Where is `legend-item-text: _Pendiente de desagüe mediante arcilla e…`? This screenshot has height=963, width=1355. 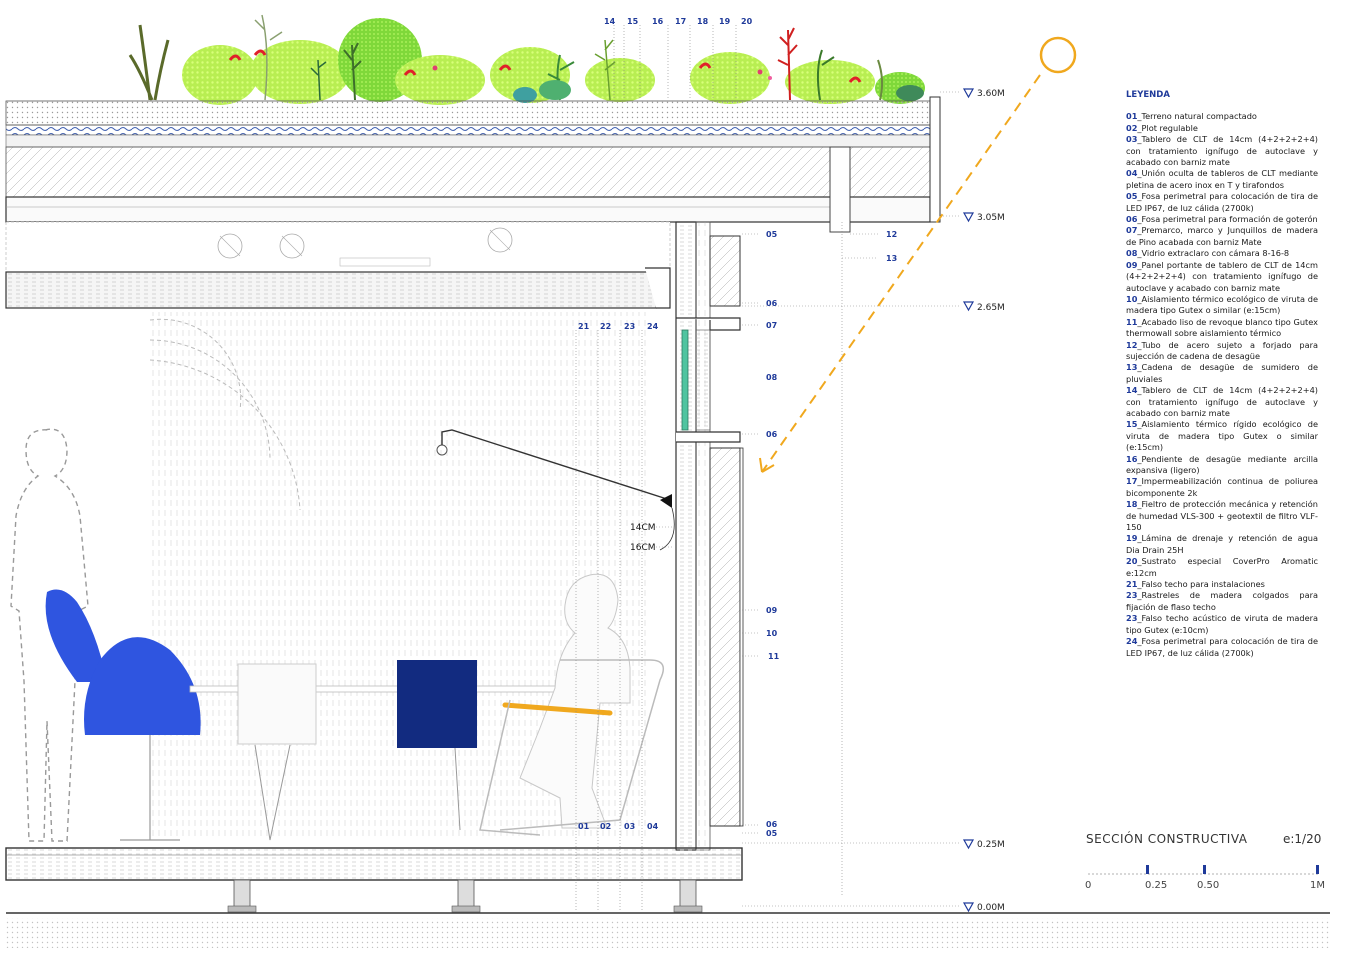
legend-item-text: _Pendiente de desagüe mediante arcilla e… is located at coordinates (1222, 464).